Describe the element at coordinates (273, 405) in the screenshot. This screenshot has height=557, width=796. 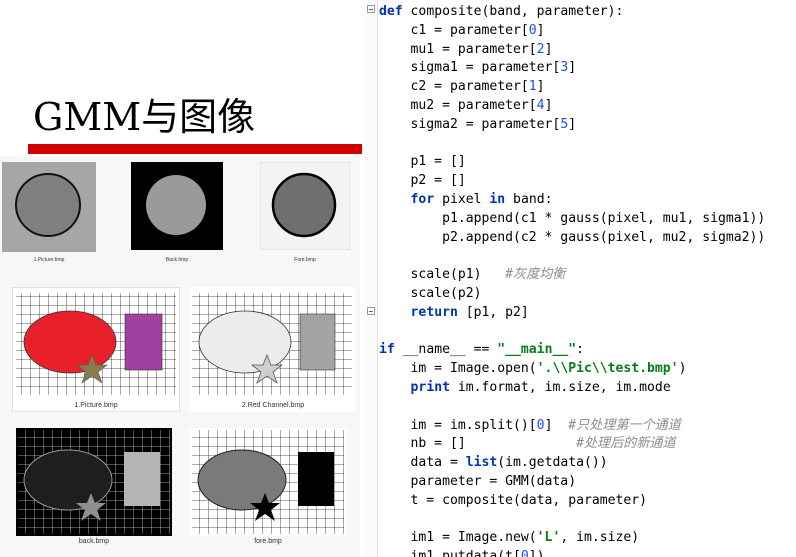
I see `thumb-caption: 2.Red Channel.bmp` at that location.